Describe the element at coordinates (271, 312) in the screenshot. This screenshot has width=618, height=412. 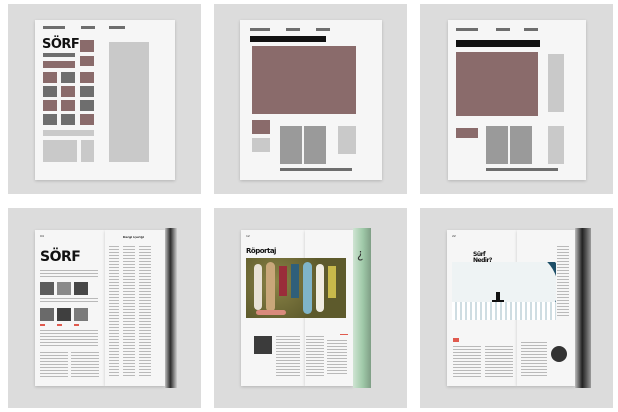
I see `surfboard-tip` at that location.